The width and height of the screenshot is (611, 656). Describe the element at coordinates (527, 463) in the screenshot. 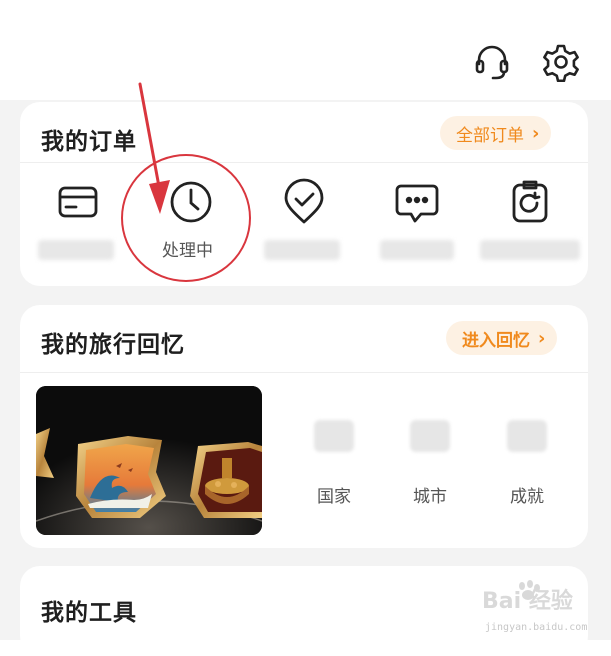

I see `stat-achievements: 成就` at that location.